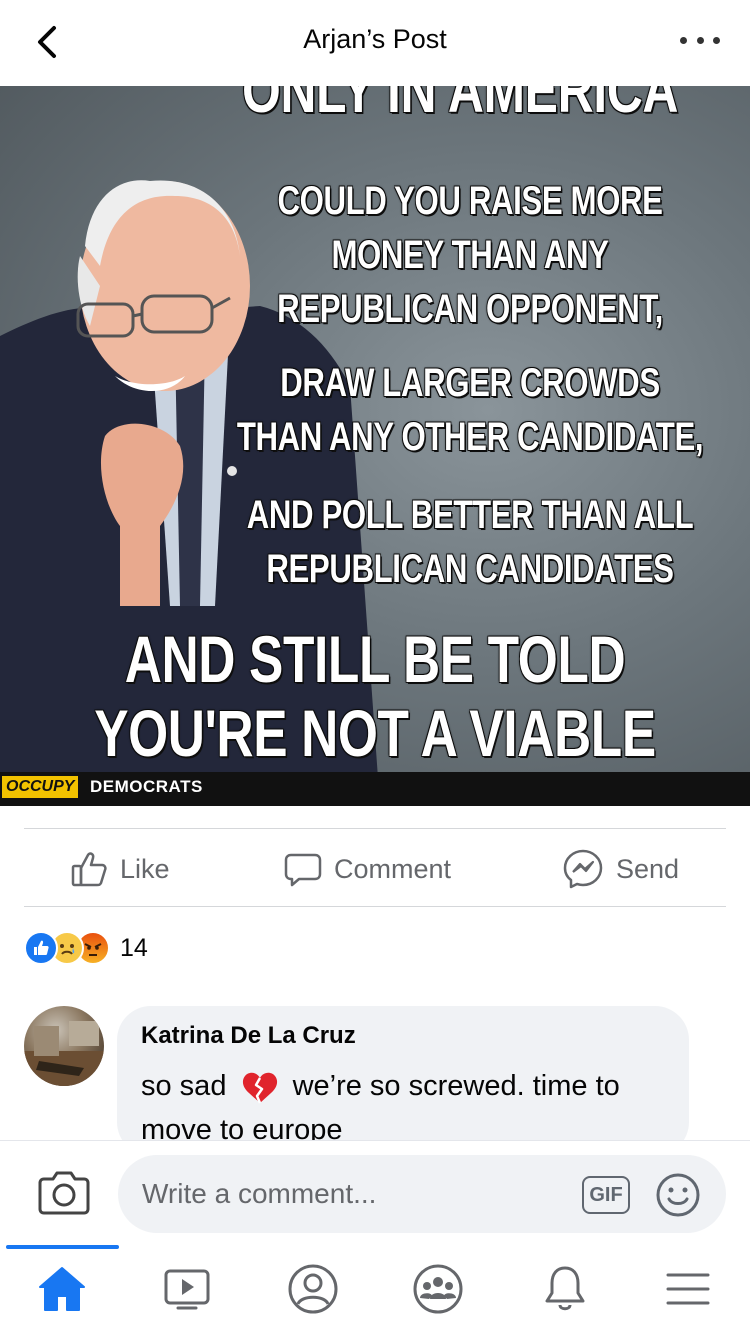  Describe the element at coordinates (62, 1247) in the screenshot. I see `active-tab-indicator` at that location.